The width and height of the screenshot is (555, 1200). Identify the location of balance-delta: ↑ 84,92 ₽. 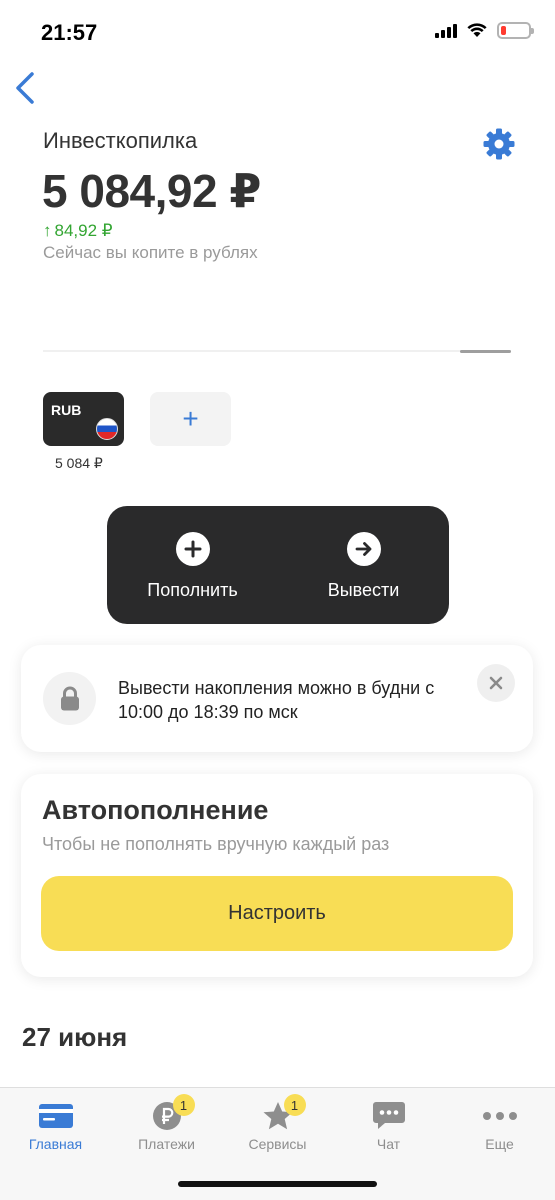
(78, 231).